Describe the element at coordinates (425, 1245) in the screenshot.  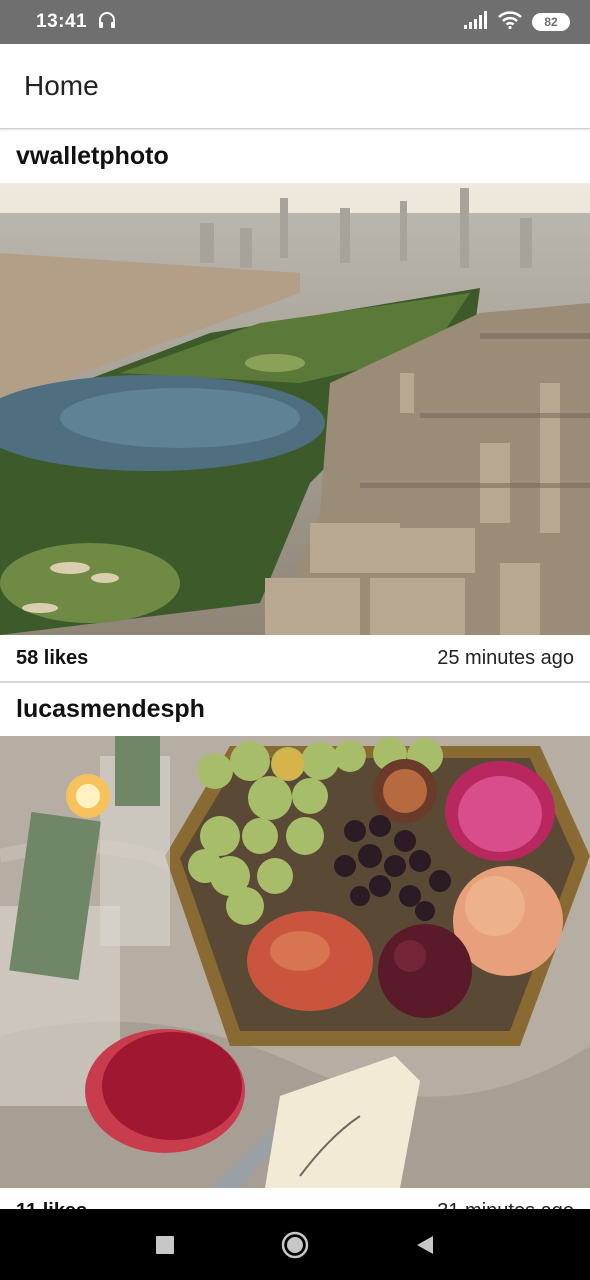
I see `back-triangle-icon` at that location.